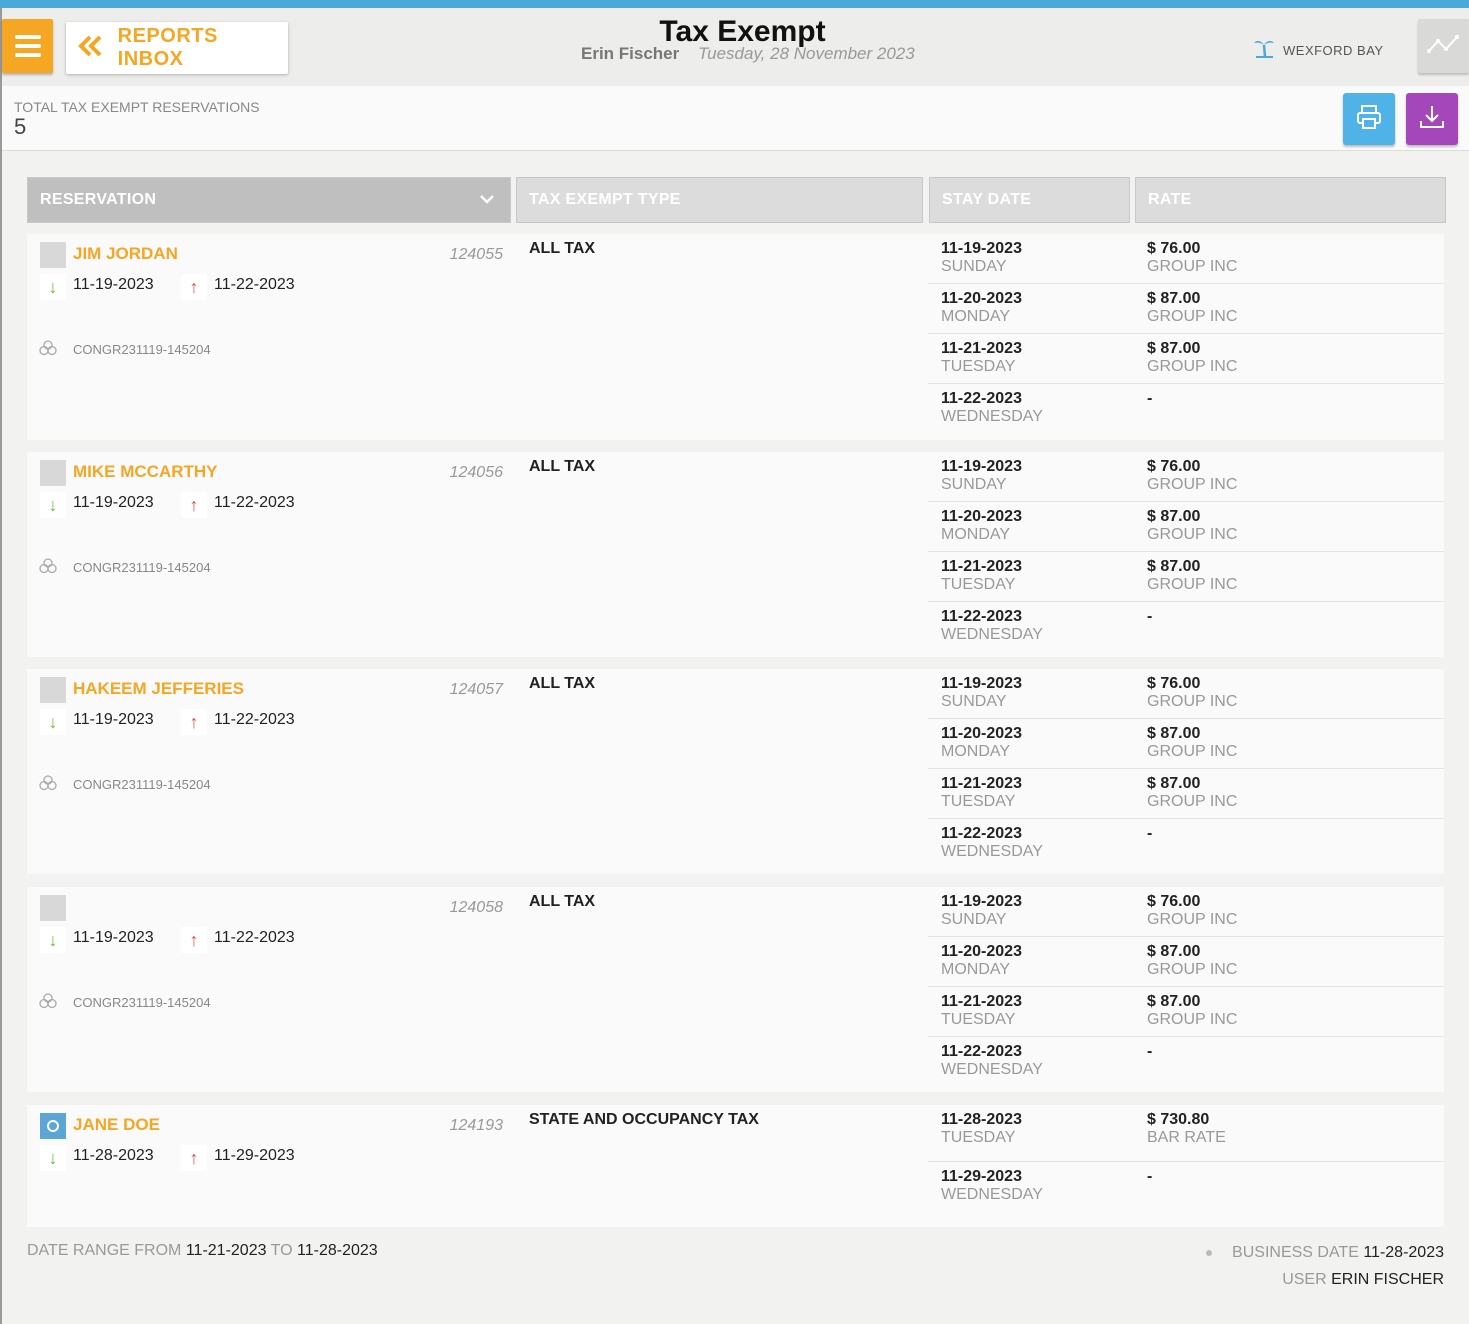 This screenshot has height=1324, width=1469. What do you see at coordinates (981, 783) in the screenshot?
I see `stay-date: 11-21-2023` at bounding box center [981, 783].